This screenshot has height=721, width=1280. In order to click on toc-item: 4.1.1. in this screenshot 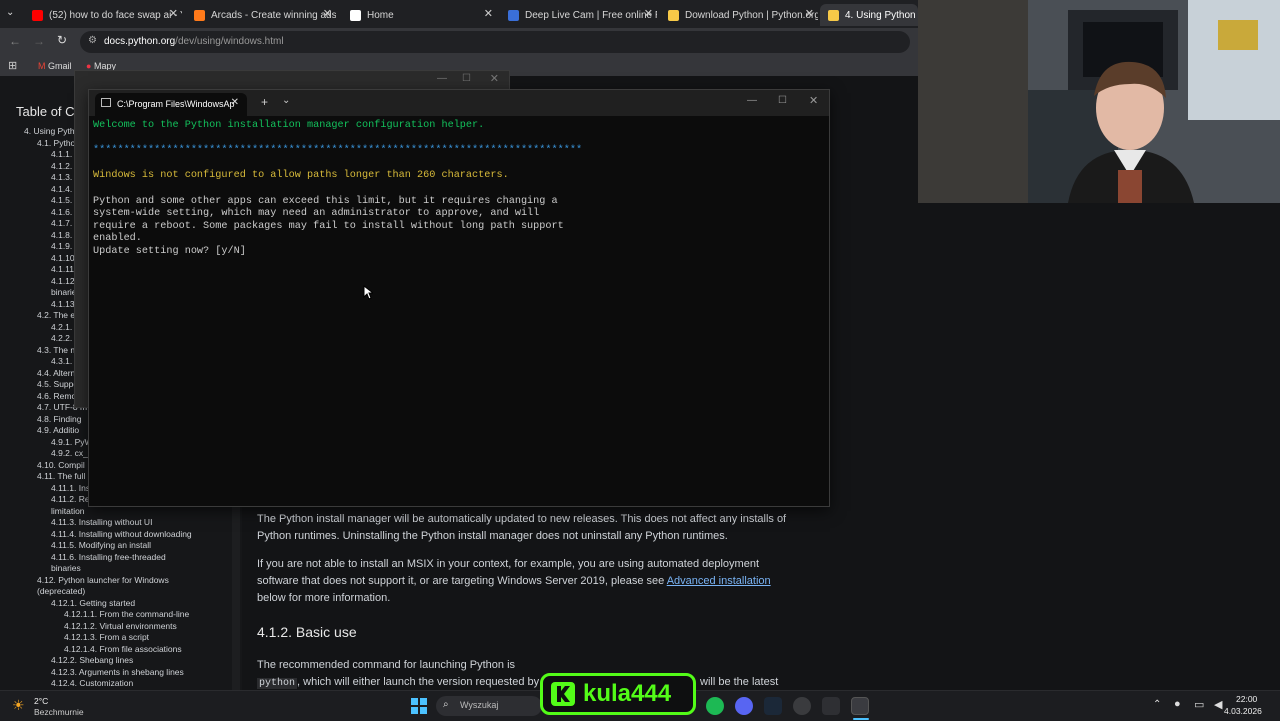, I will do `click(61, 154)`.